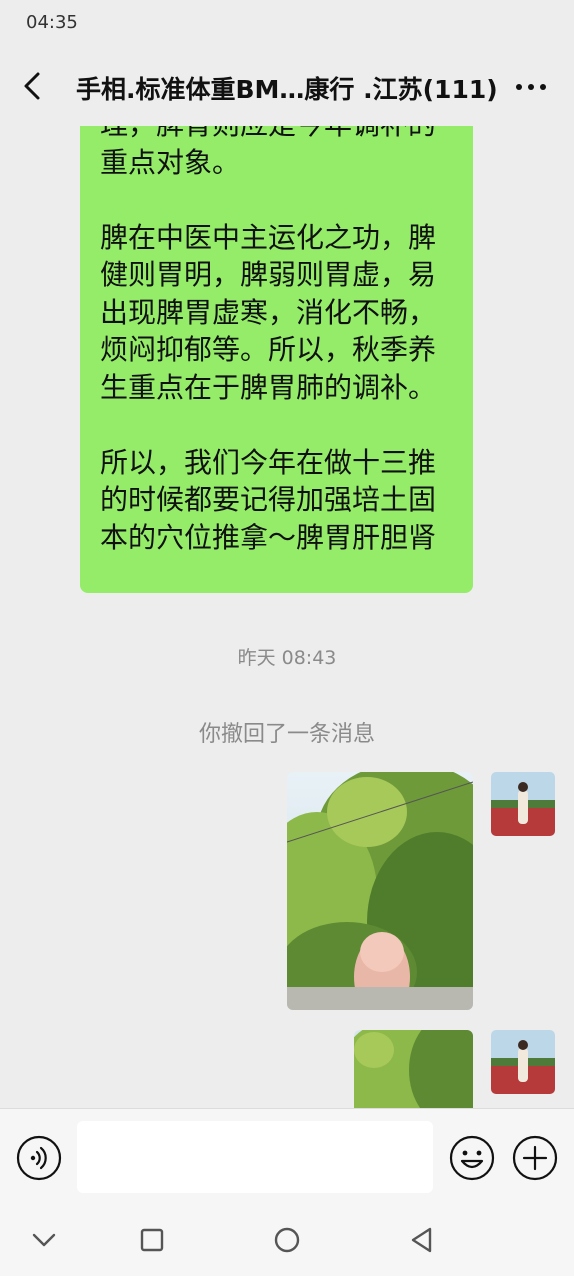 The width and height of the screenshot is (574, 1276). I want to click on status-time: 04:35, so click(52, 22).